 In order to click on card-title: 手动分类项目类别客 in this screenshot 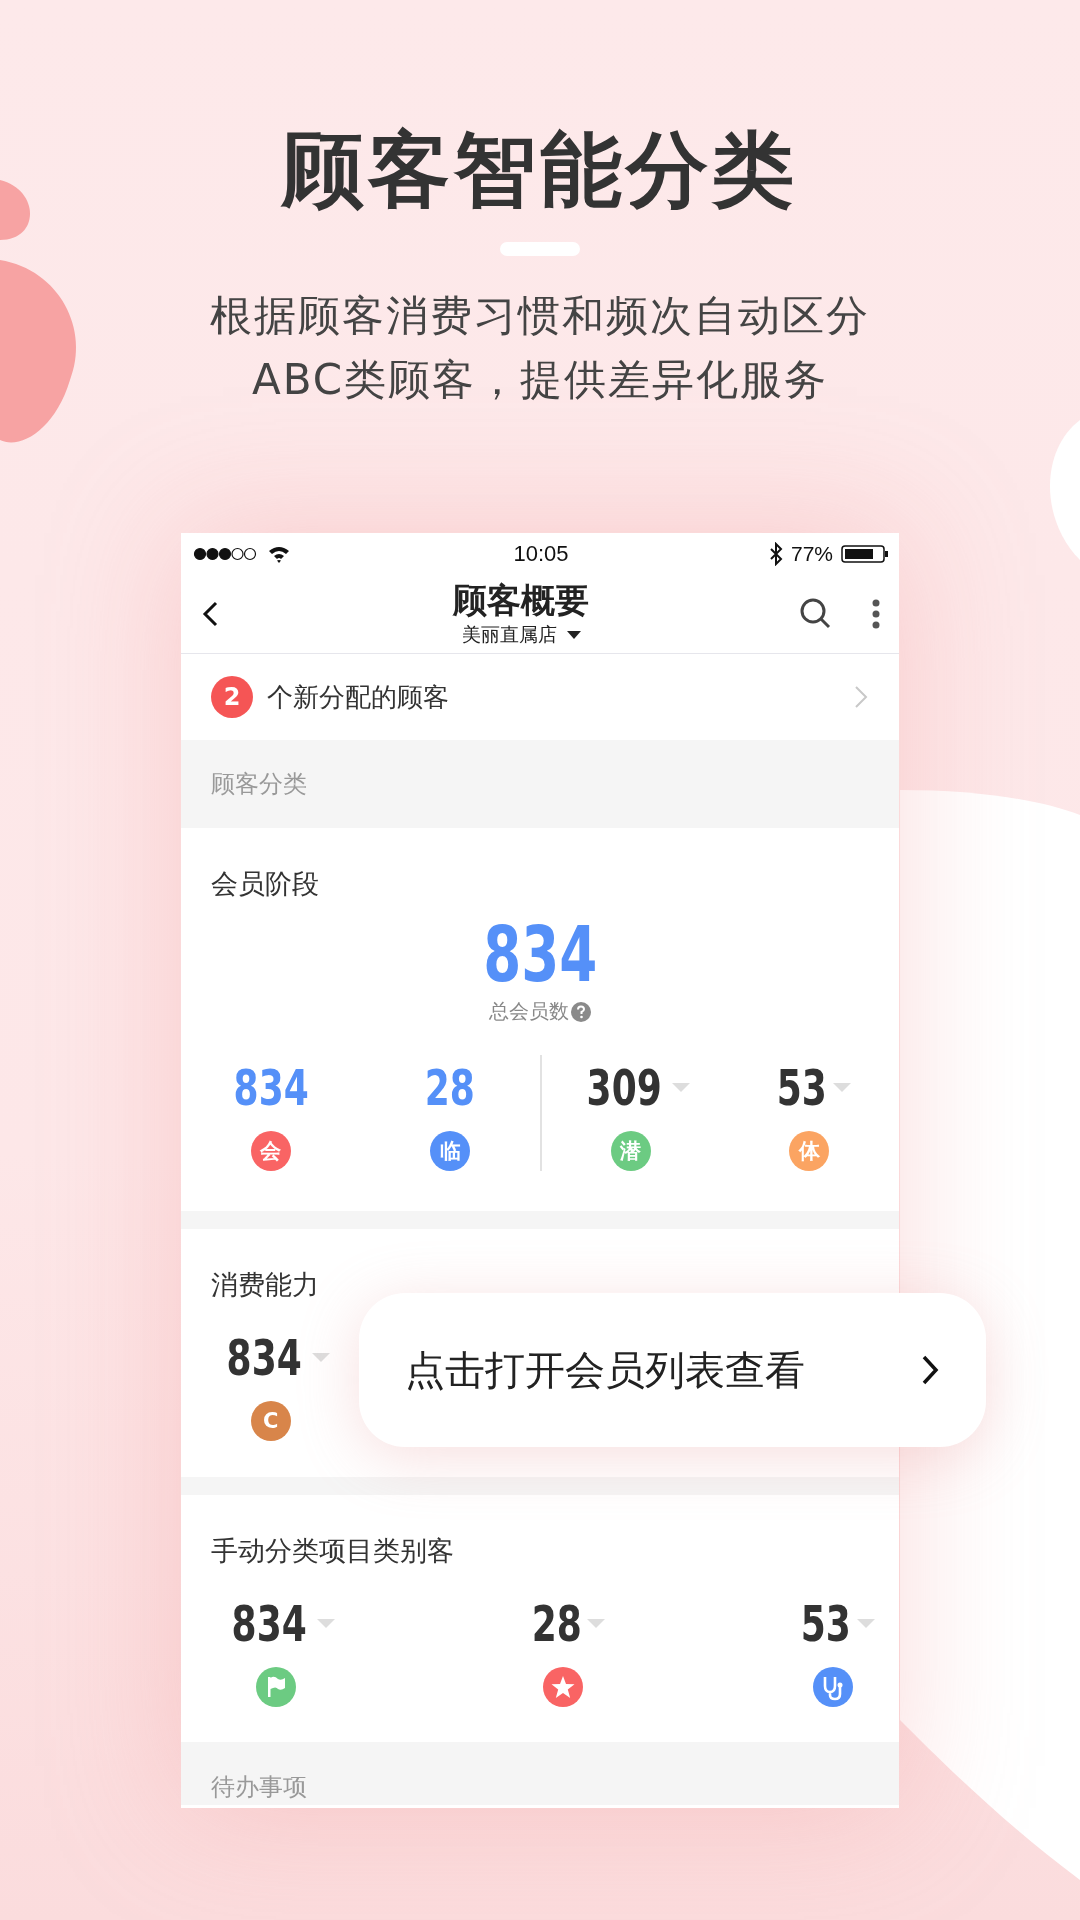, I will do `click(332, 1551)`.